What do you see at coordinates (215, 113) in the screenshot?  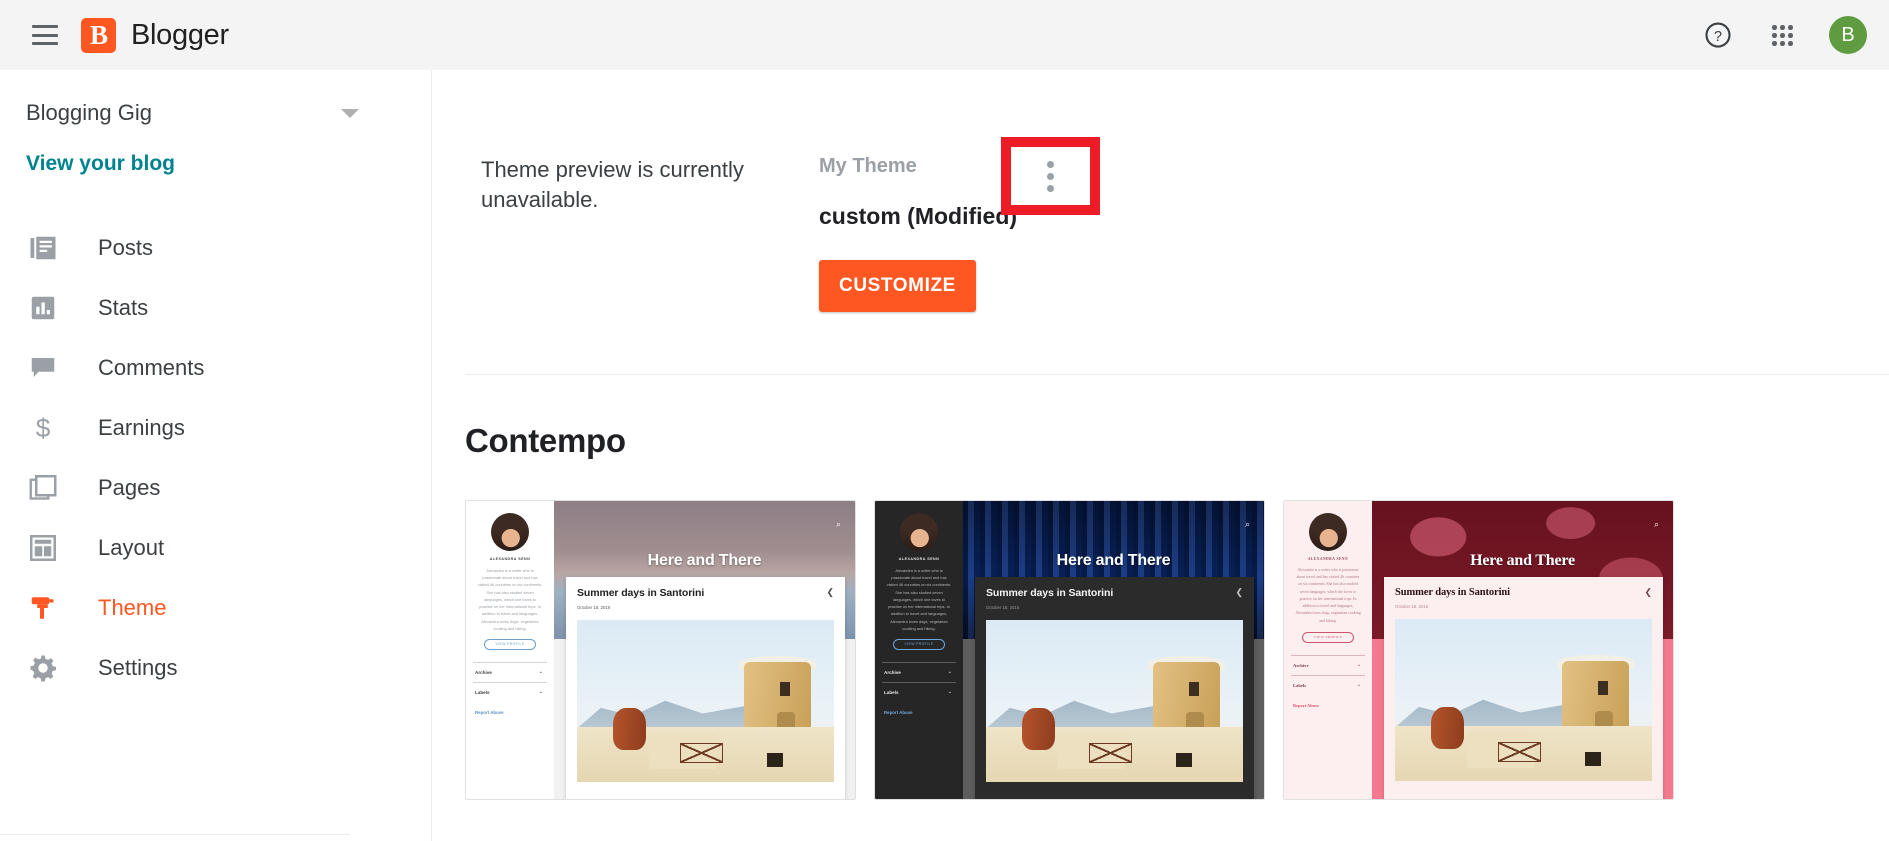 I see `blog-selector: Blogging Gig` at bounding box center [215, 113].